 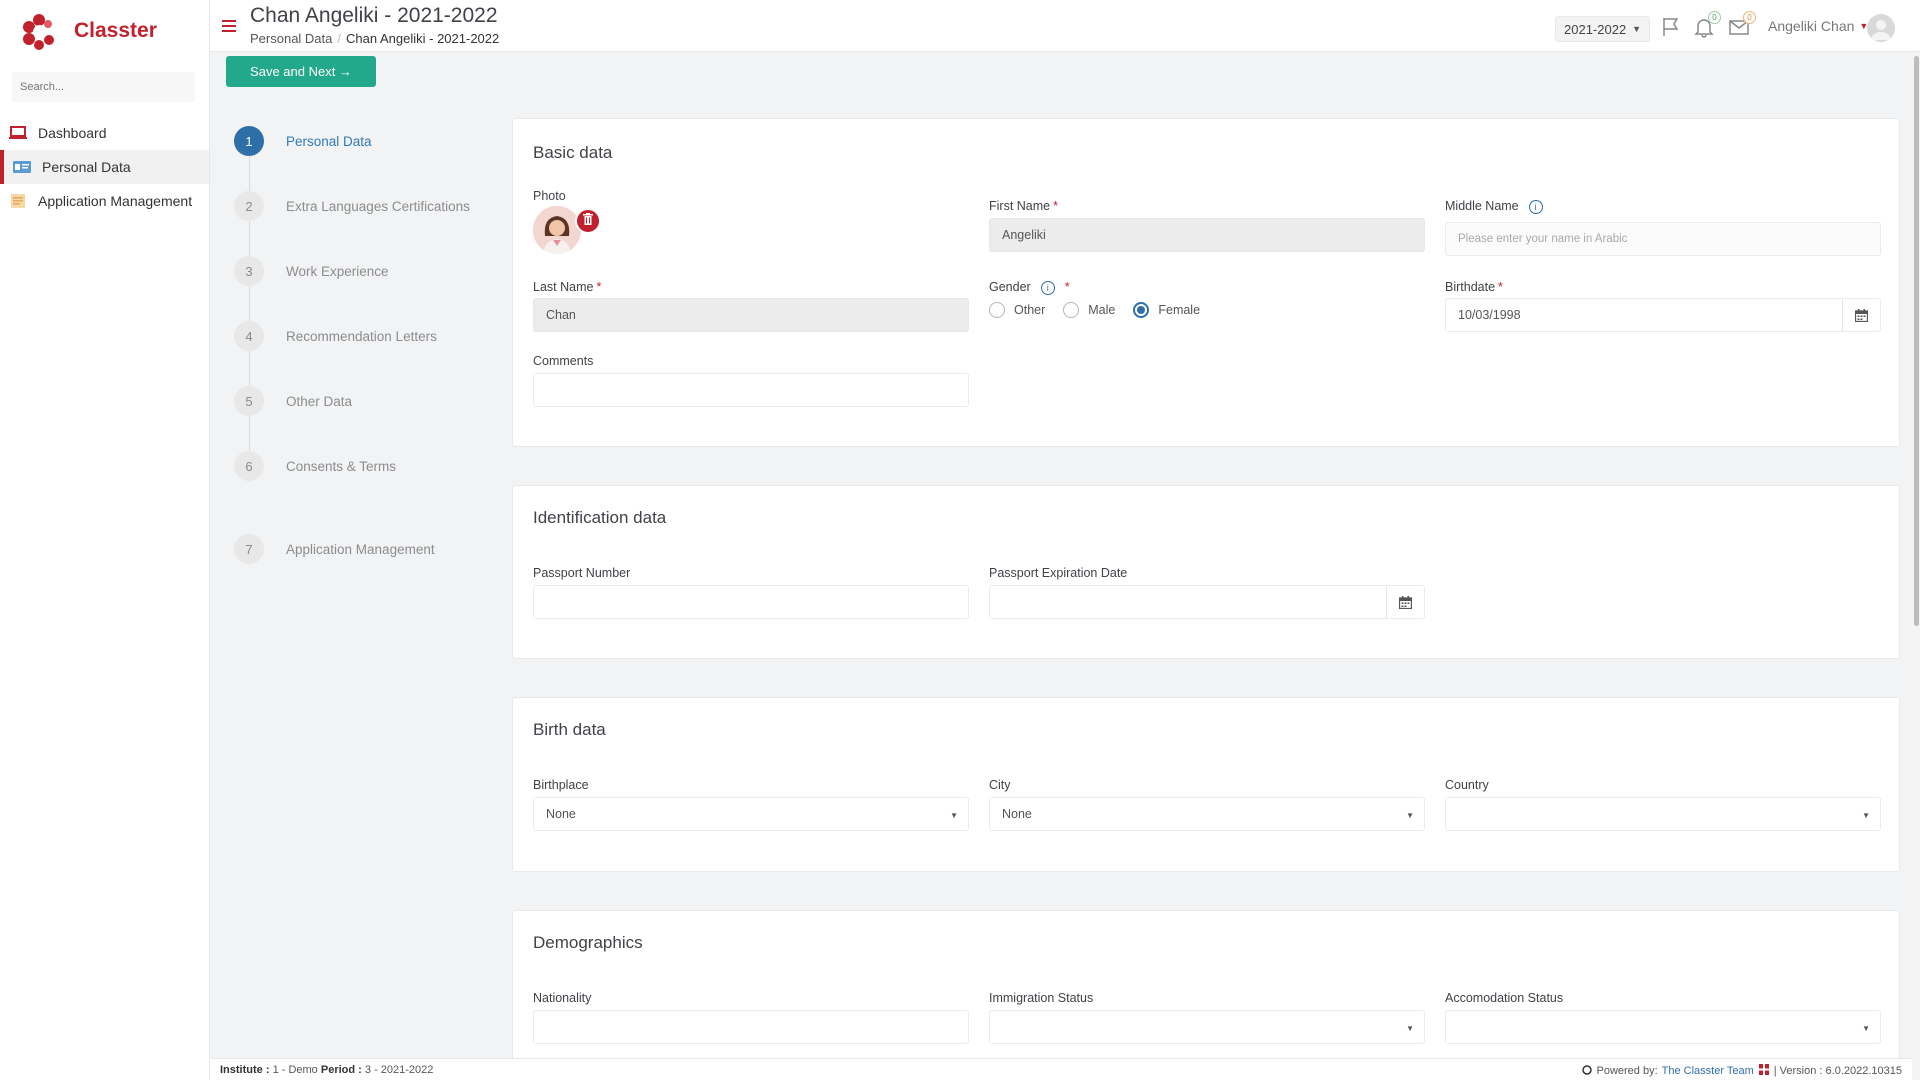 I want to click on gender-label-text: Gender, so click(x=1010, y=287).